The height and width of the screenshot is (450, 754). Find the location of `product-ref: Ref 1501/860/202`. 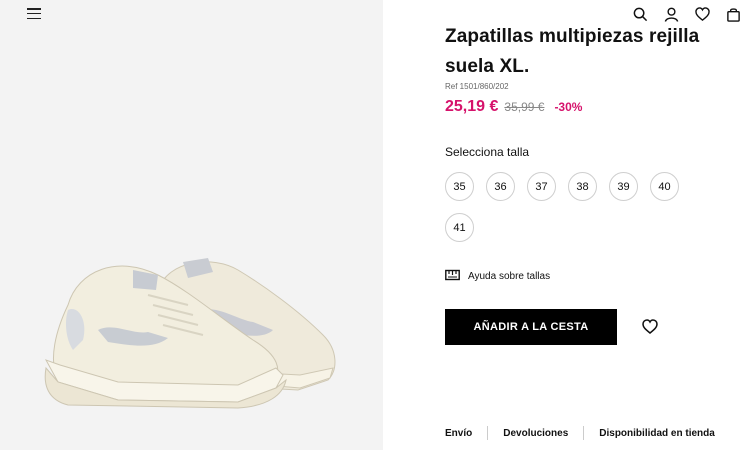

product-ref: Ref 1501/860/202 is located at coordinates (477, 86).